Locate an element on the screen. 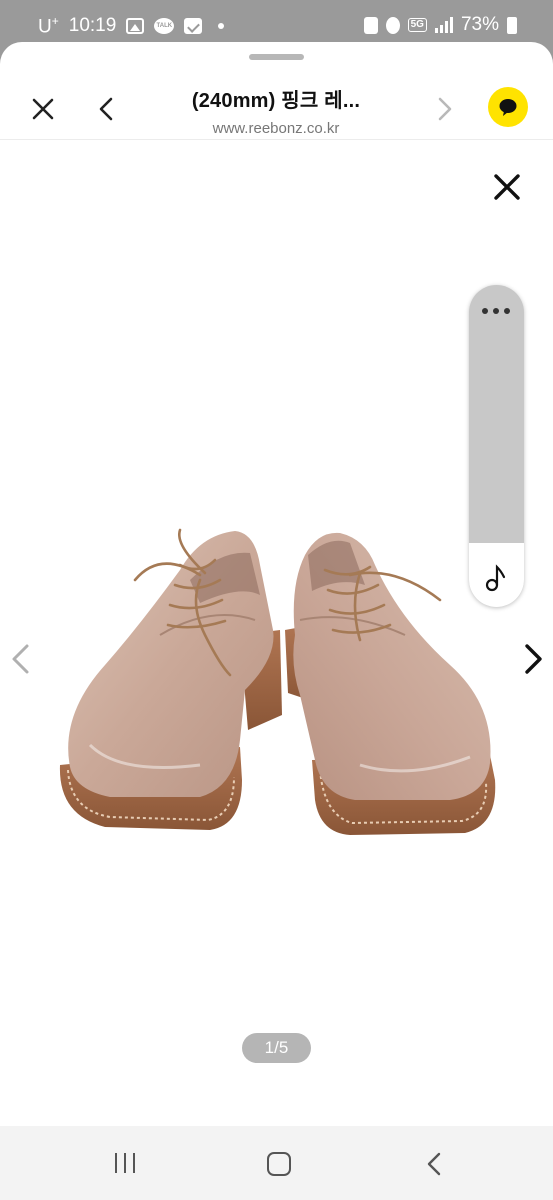 This screenshot has width=553, height=1200. more-notifications-dot-icon is located at coordinates (221, 26).